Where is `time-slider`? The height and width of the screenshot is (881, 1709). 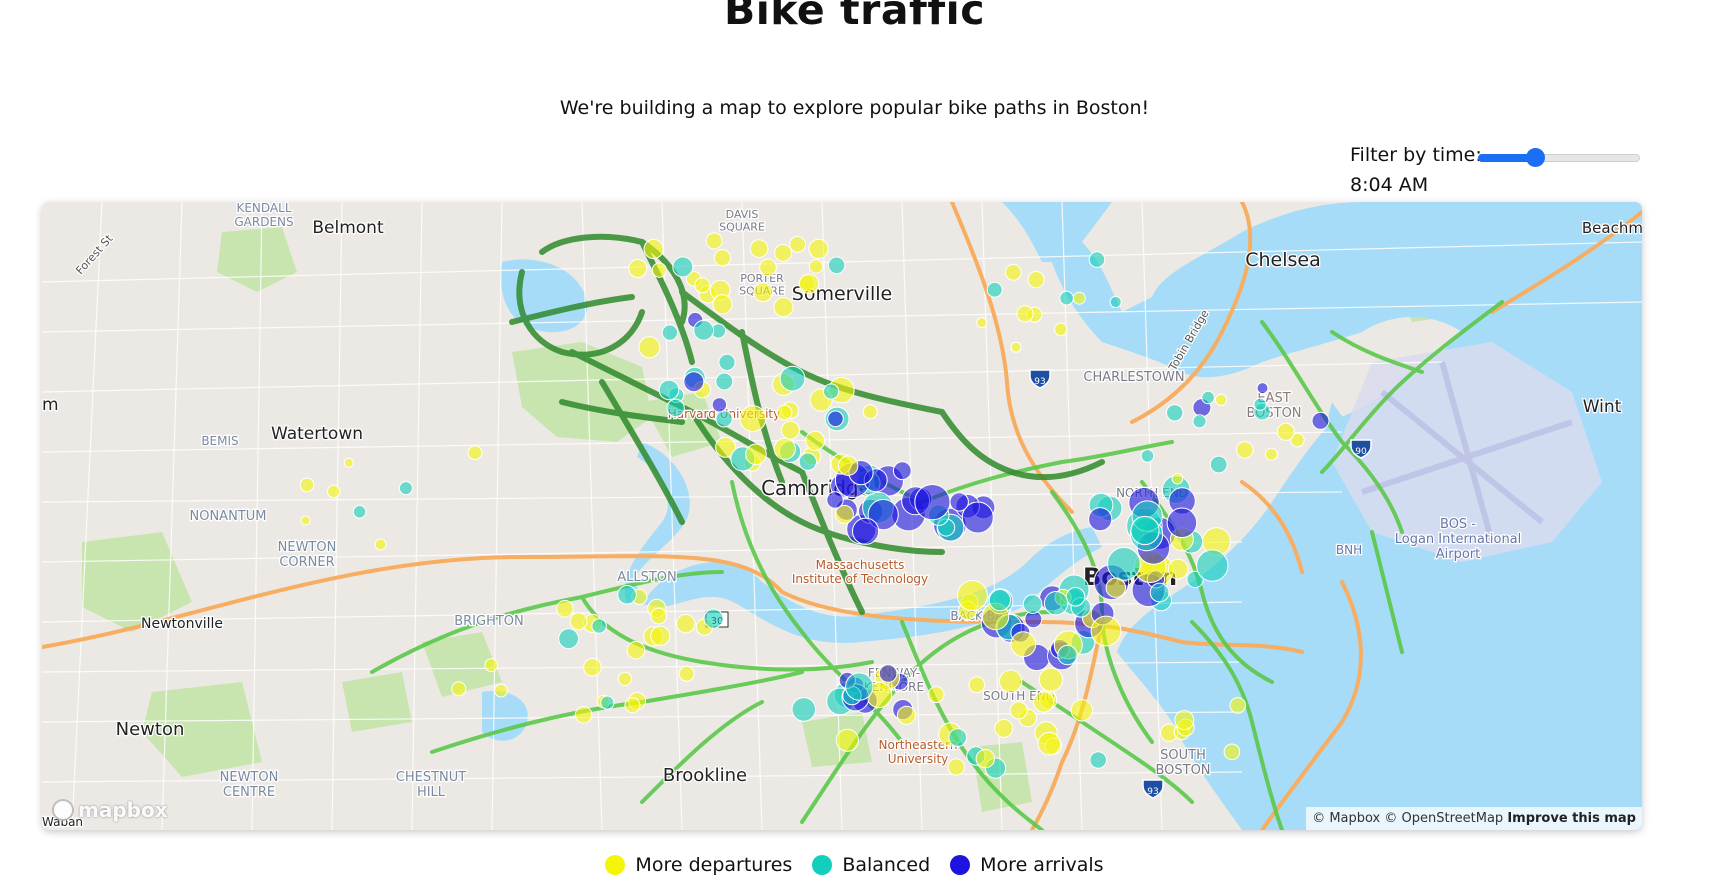
time-slider is located at coordinates (1559, 156).